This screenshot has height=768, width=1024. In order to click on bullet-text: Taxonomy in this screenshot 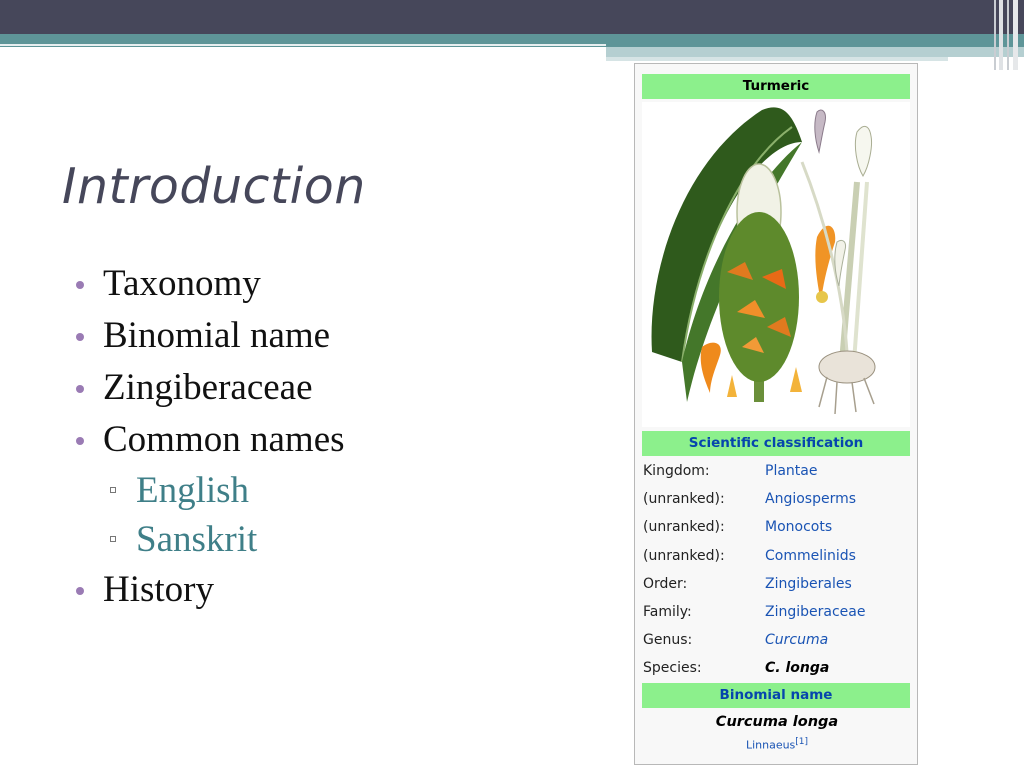, I will do `click(182, 283)`.